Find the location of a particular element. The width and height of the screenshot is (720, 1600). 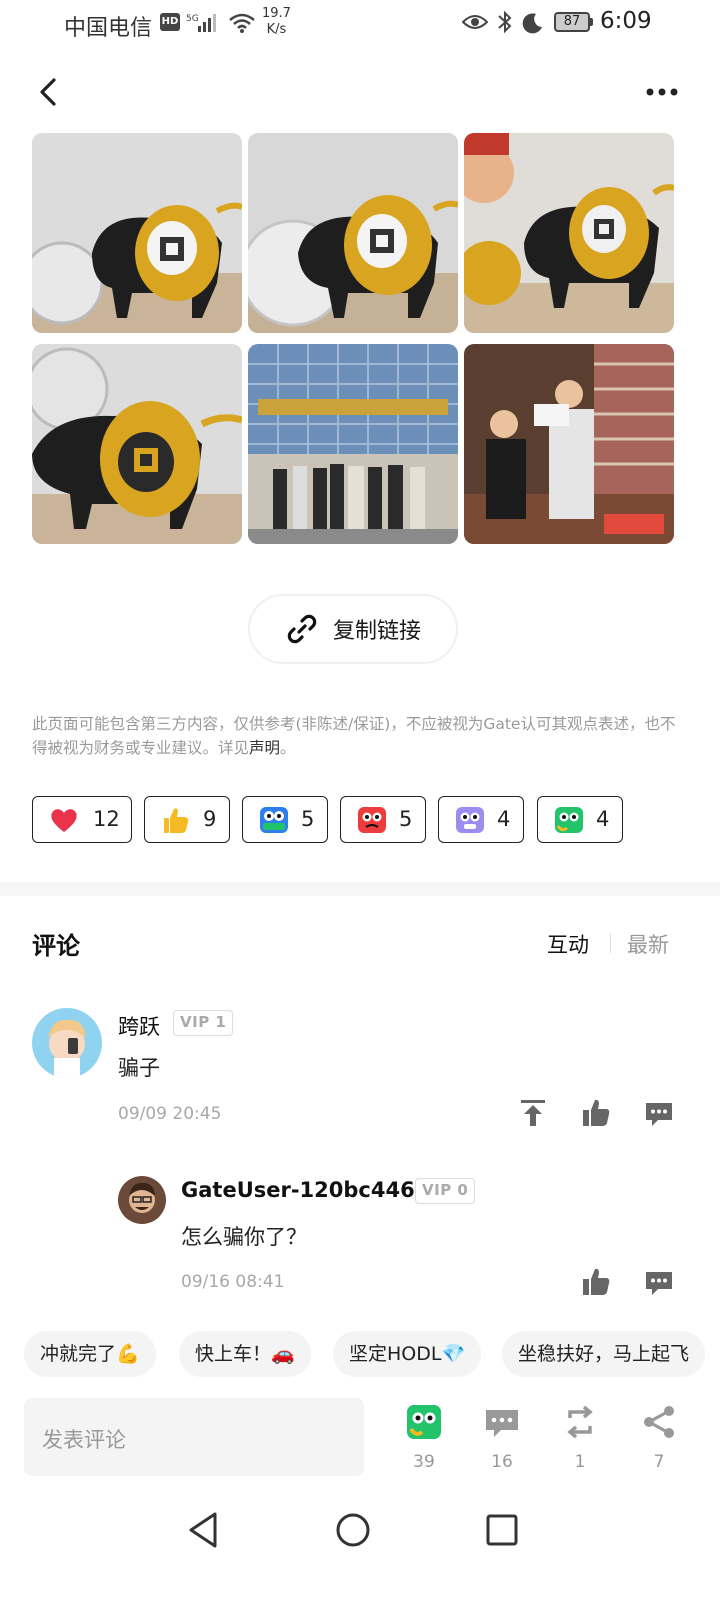

presentation-photo is located at coordinates (569, 444).